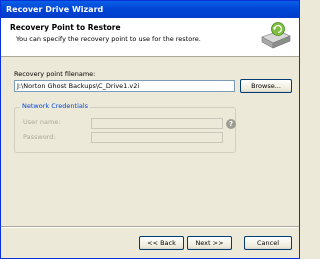 Image resolution: width=320 pixels, height=259 pixels. Describe the element at coordinates (39, 137) in the screenshot. I see `password-label: Password:` at that location.